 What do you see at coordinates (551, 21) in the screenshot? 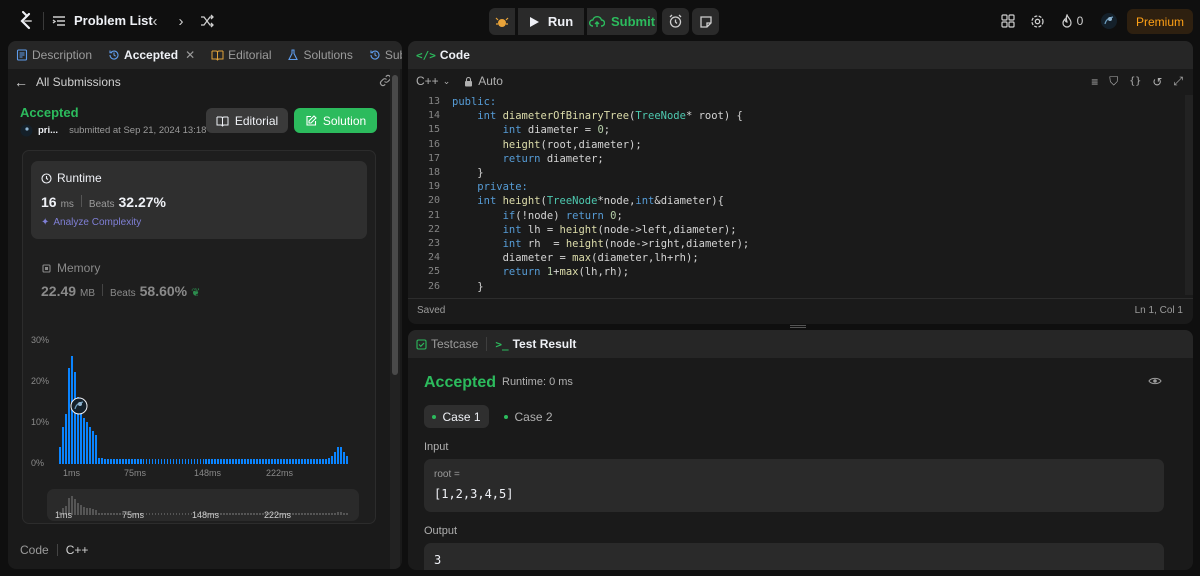
I see `run-button: Run` at bounding box center [551, 21].